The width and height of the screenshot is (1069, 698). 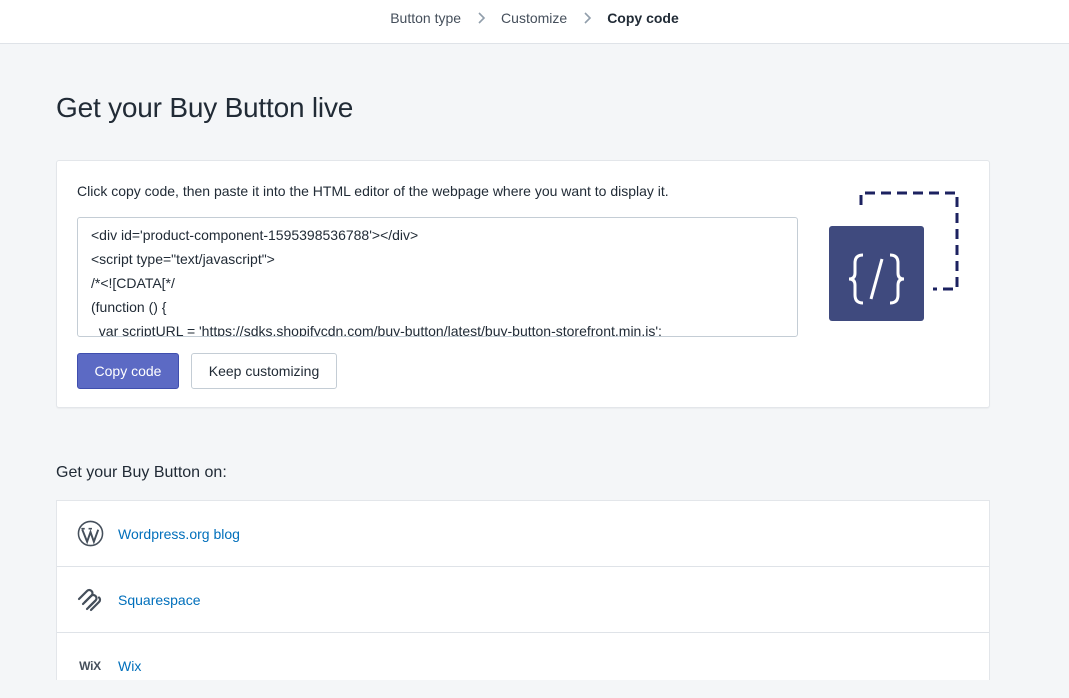 What do you see at coordinates (159, 600) in the screenshot?
I see `squarespace-link: Squarespace` at bounding box center [159, 600].